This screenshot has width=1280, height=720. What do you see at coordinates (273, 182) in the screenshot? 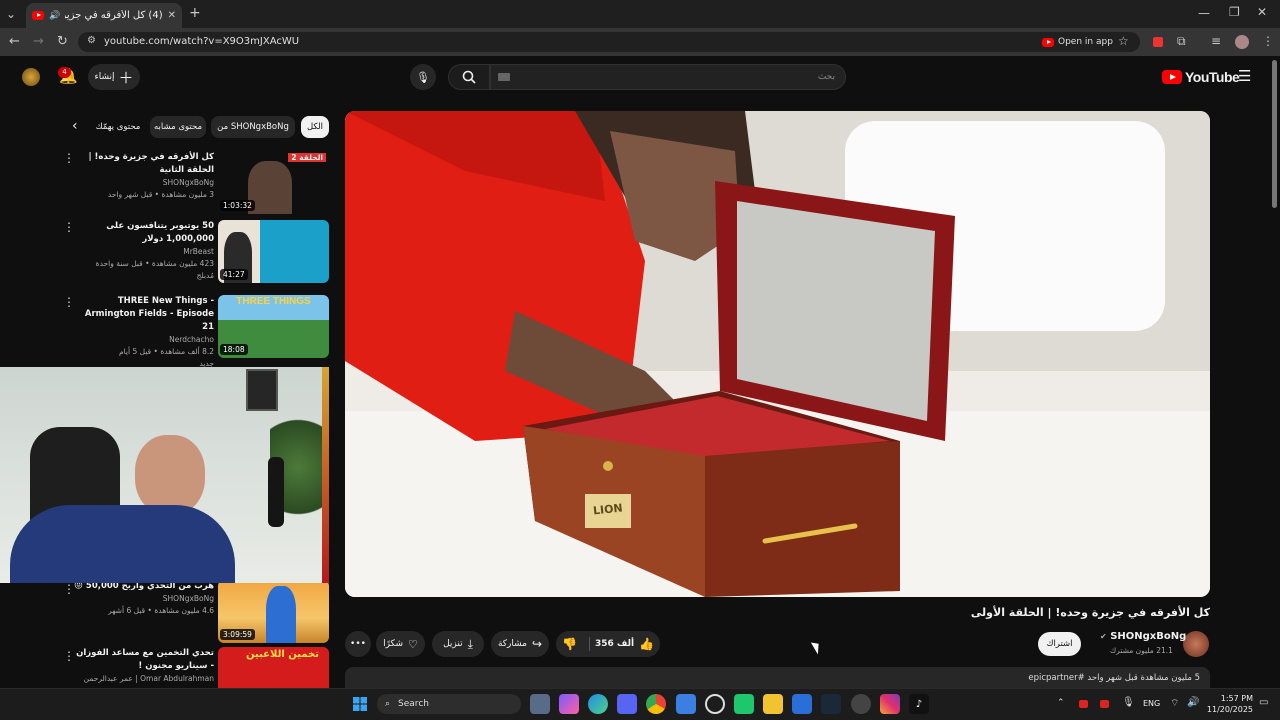
I see `related-thumbnail: الحلقة 2 1:03:32` at bounding box center [273, 182].